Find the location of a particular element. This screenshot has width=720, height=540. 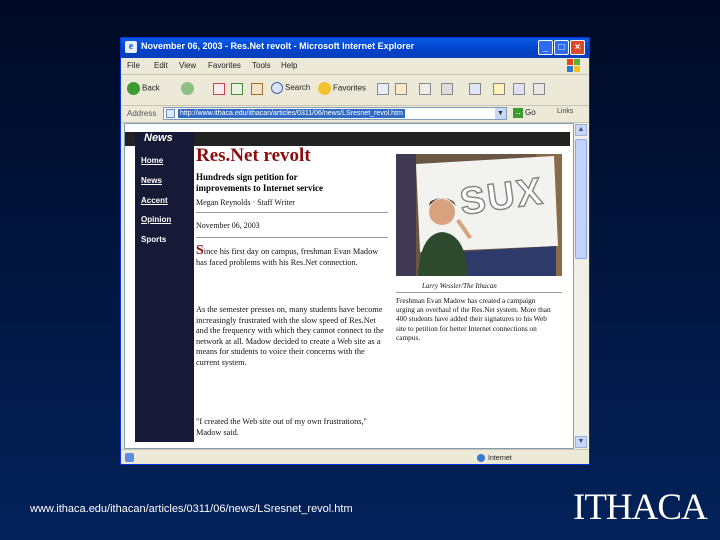

article-headline: Res.Net revolt is located at coordinates (253, 155).